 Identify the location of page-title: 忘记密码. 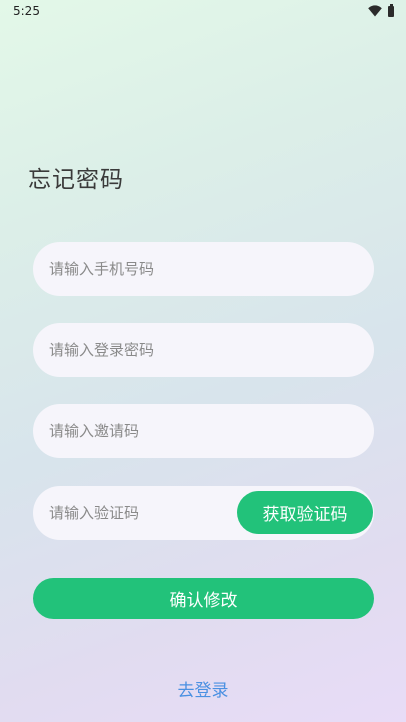
(76, 180).